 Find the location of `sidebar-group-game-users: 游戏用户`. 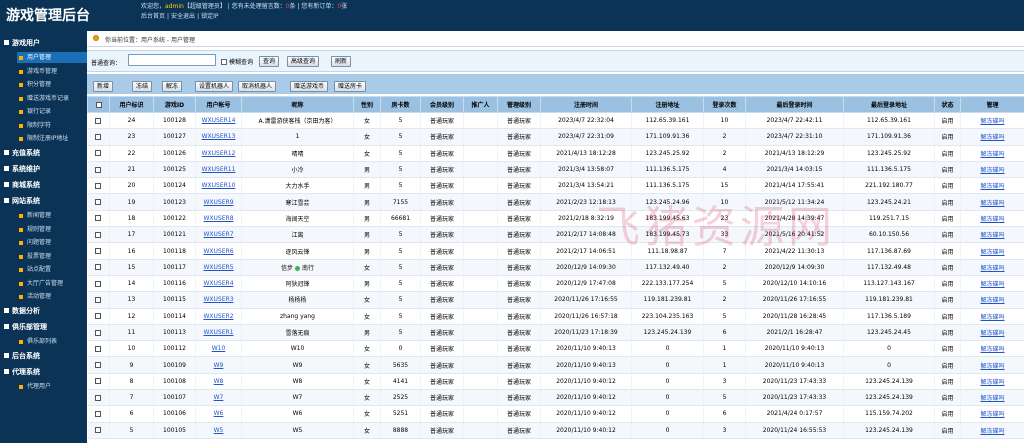

sidebar-group-game-users: 游戏用户 is located at coordinates (22, 43).